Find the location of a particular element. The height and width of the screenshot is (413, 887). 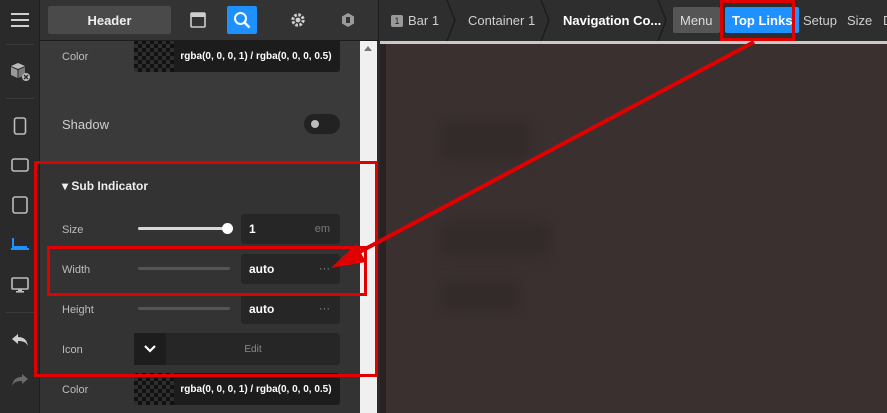

canvas-edge is located at coordinates (383, 227).